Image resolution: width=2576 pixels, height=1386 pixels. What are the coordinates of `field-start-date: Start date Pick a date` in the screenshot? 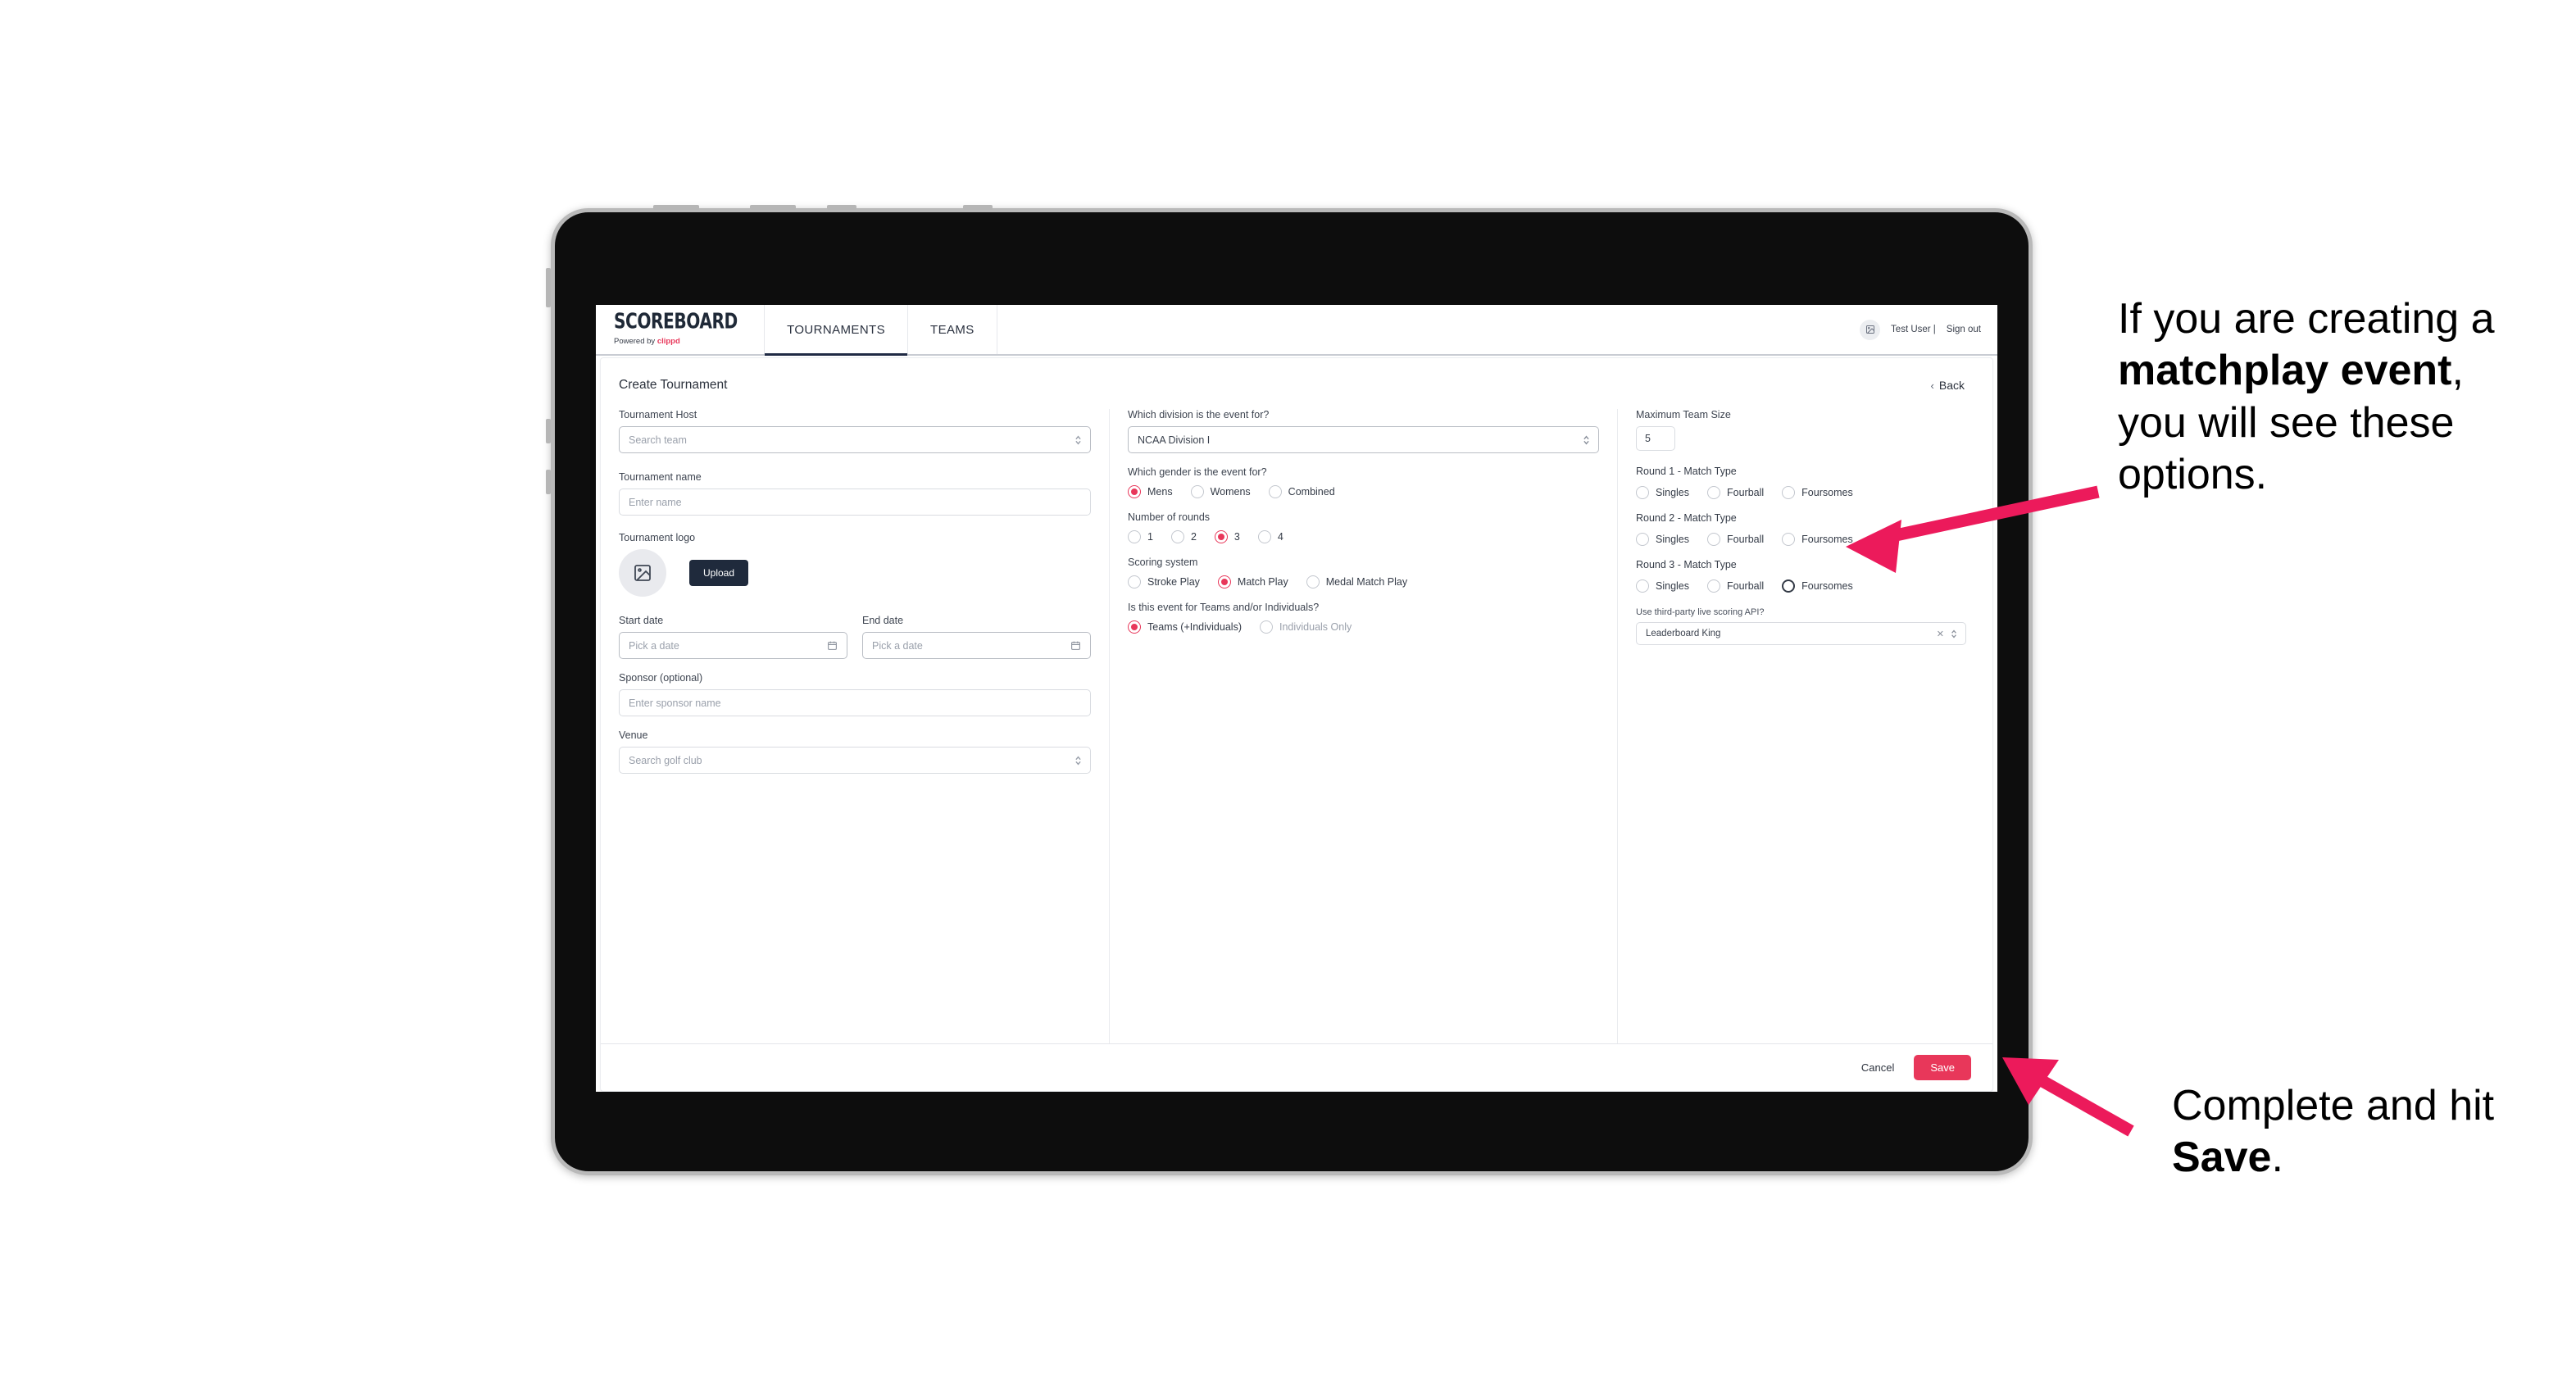 It's located at (733, 637).